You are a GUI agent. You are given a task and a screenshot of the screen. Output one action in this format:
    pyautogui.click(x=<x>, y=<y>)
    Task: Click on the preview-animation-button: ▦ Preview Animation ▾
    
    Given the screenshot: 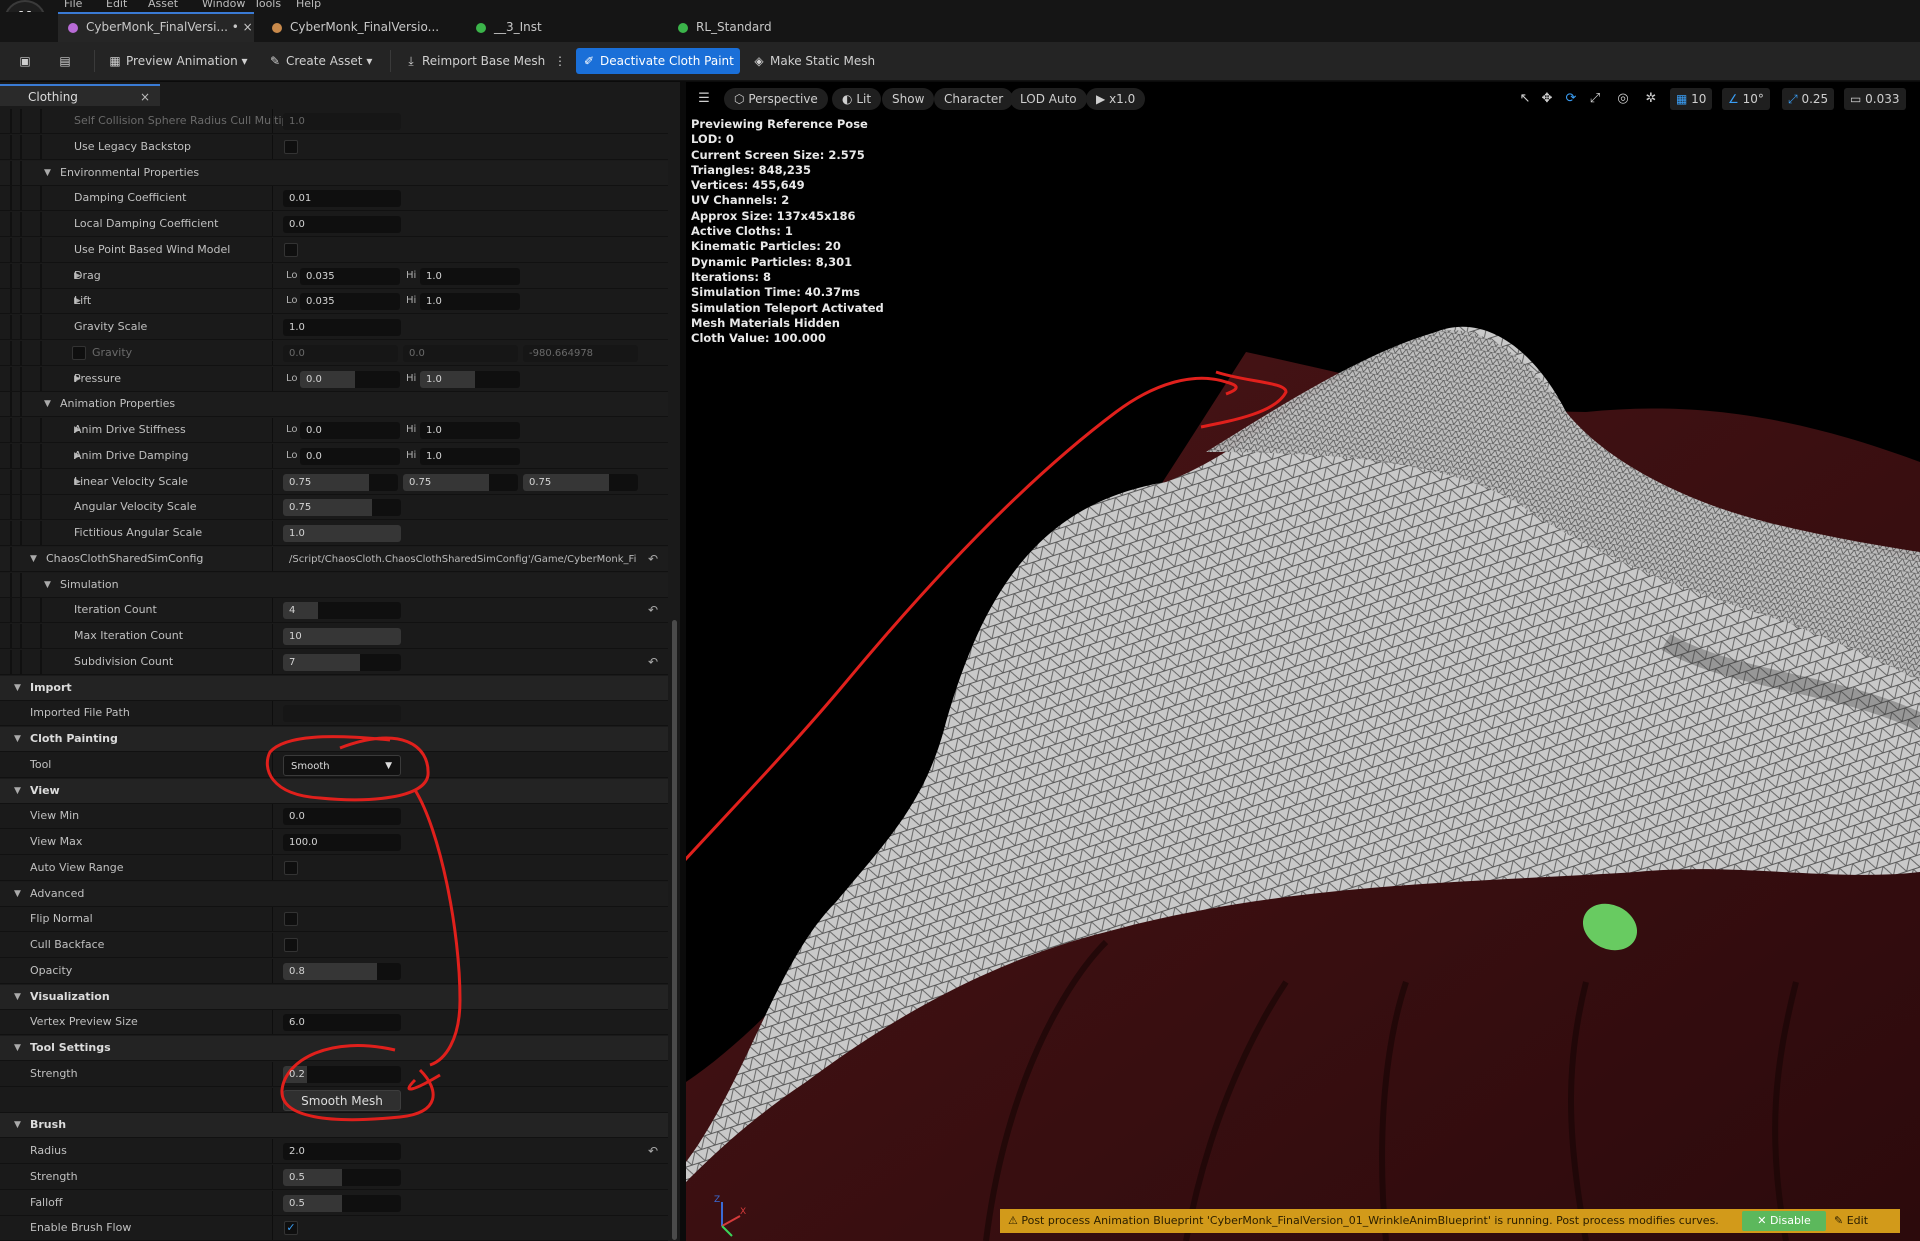 What is the action you would take?
    pyautogui.click(x=178, y=61)
    